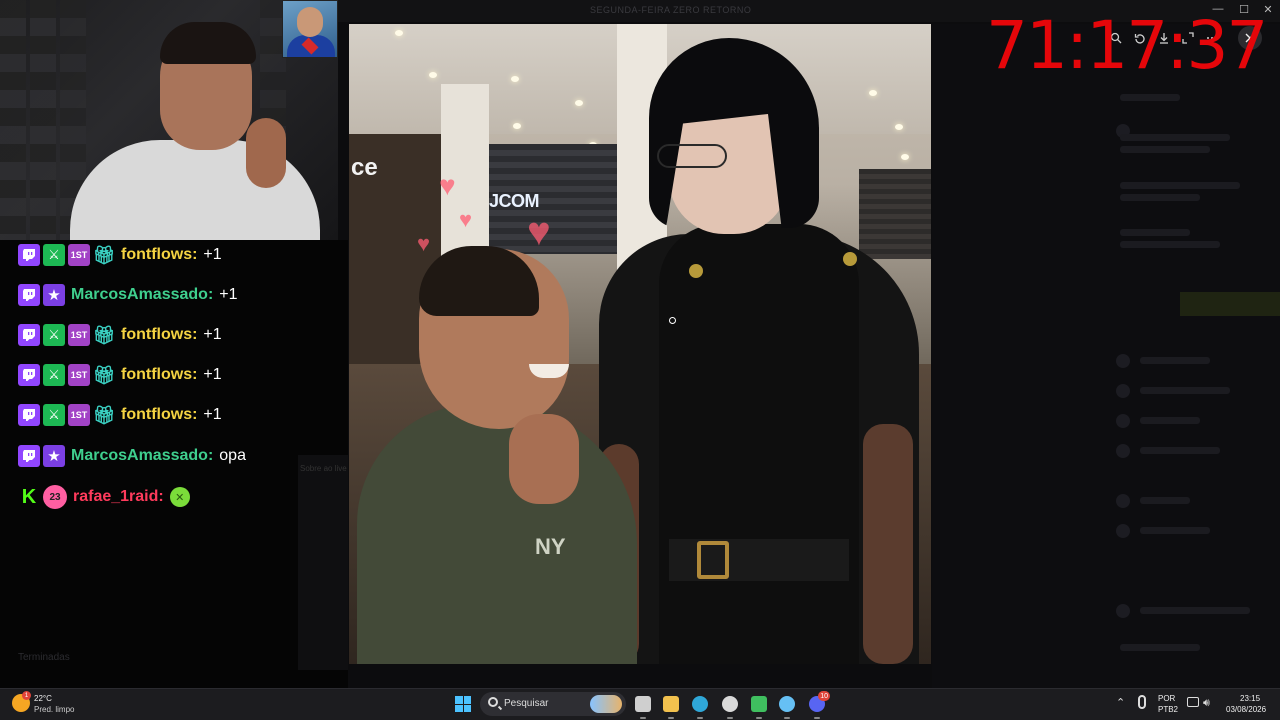  Describe the element at coordinates (606, 704) in the screenshot. I see `search-highlight-icon` at that location.